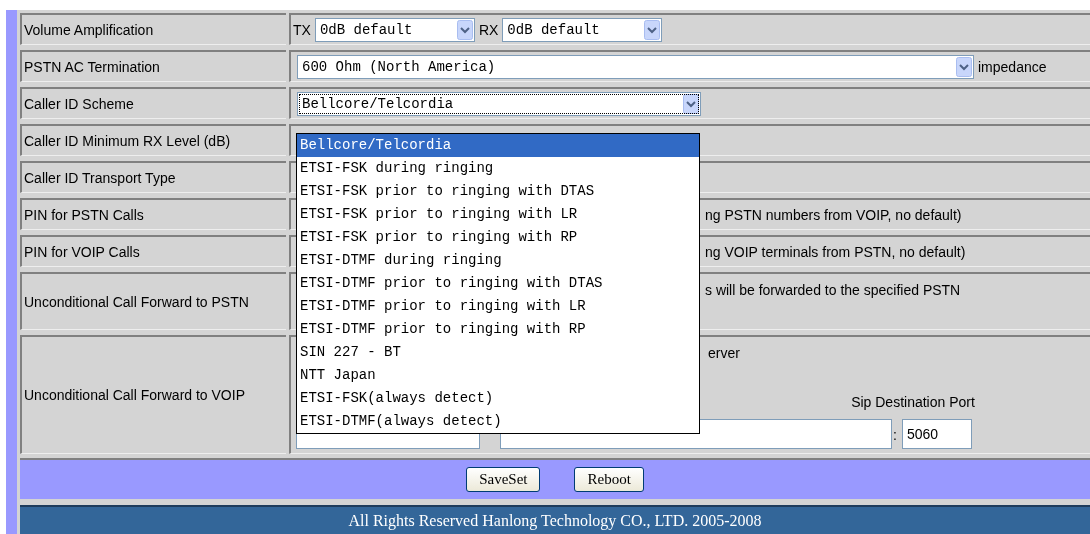 Image resolution: width=1090 pixels, height=534 pixels. What do you see at coordinates (498, 260) in the screenshot?
I see `dropdown-option: ETSI-DTMF during ringing` at bounding box center [498, 260].